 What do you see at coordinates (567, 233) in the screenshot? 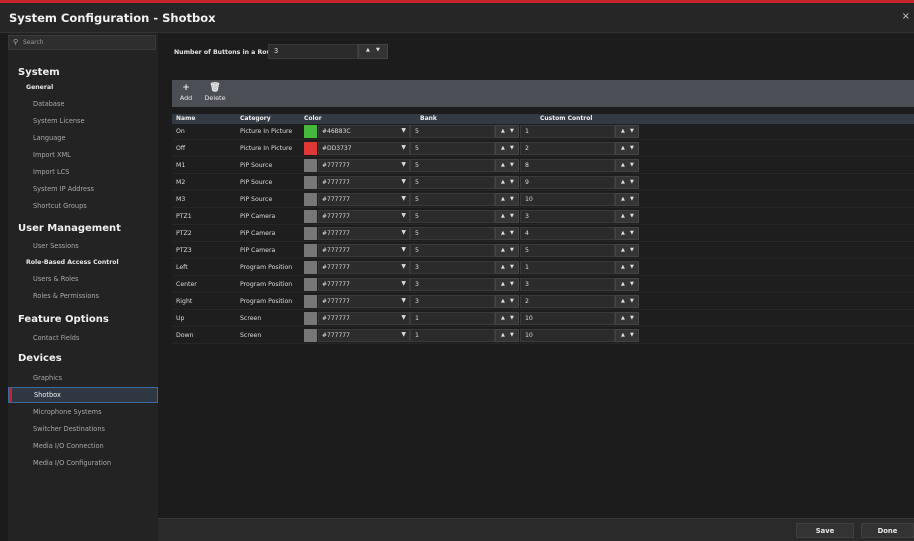
I see `custom-control-input: 4` at bounding box center [567, 233].